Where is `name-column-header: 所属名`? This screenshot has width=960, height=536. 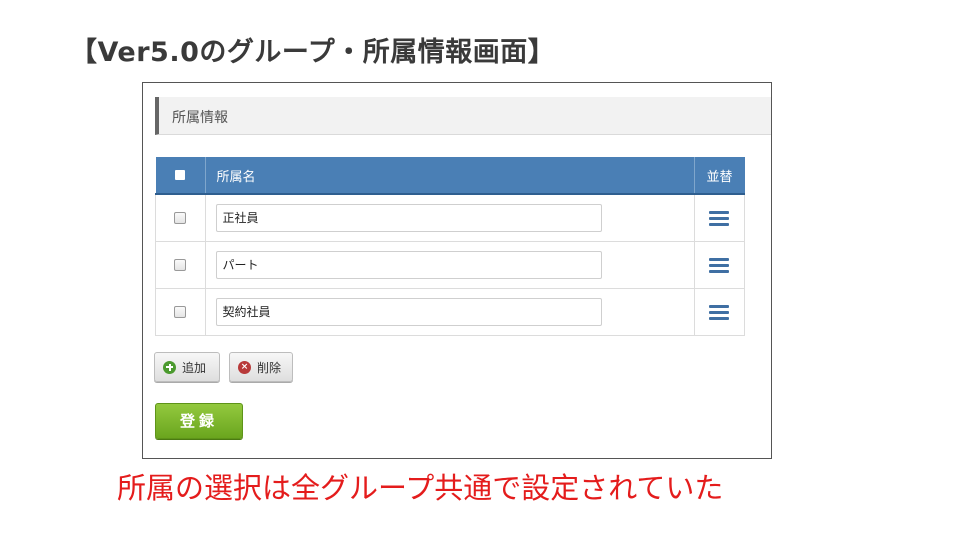
name-column-header: 所属名 is located at coordinates (450, 176).